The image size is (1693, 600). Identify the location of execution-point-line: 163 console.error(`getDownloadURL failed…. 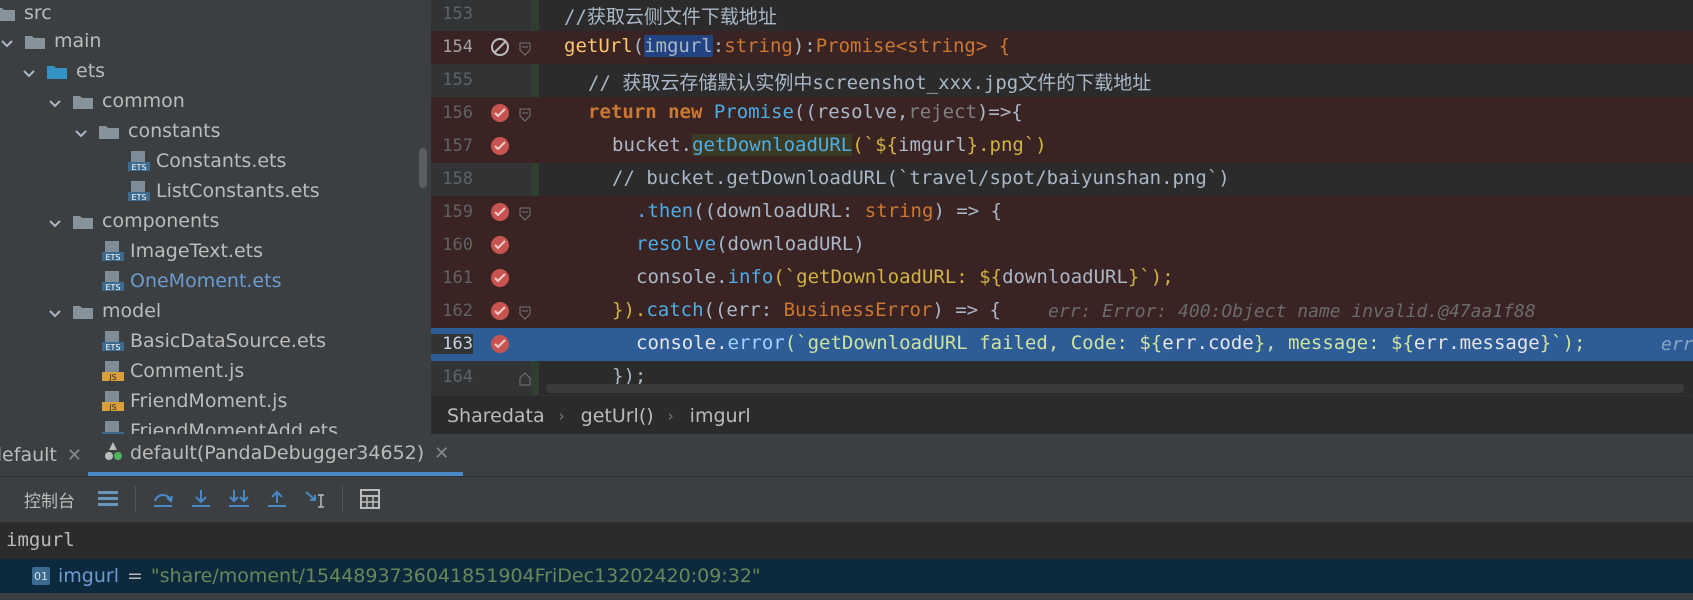
(1062, 344).